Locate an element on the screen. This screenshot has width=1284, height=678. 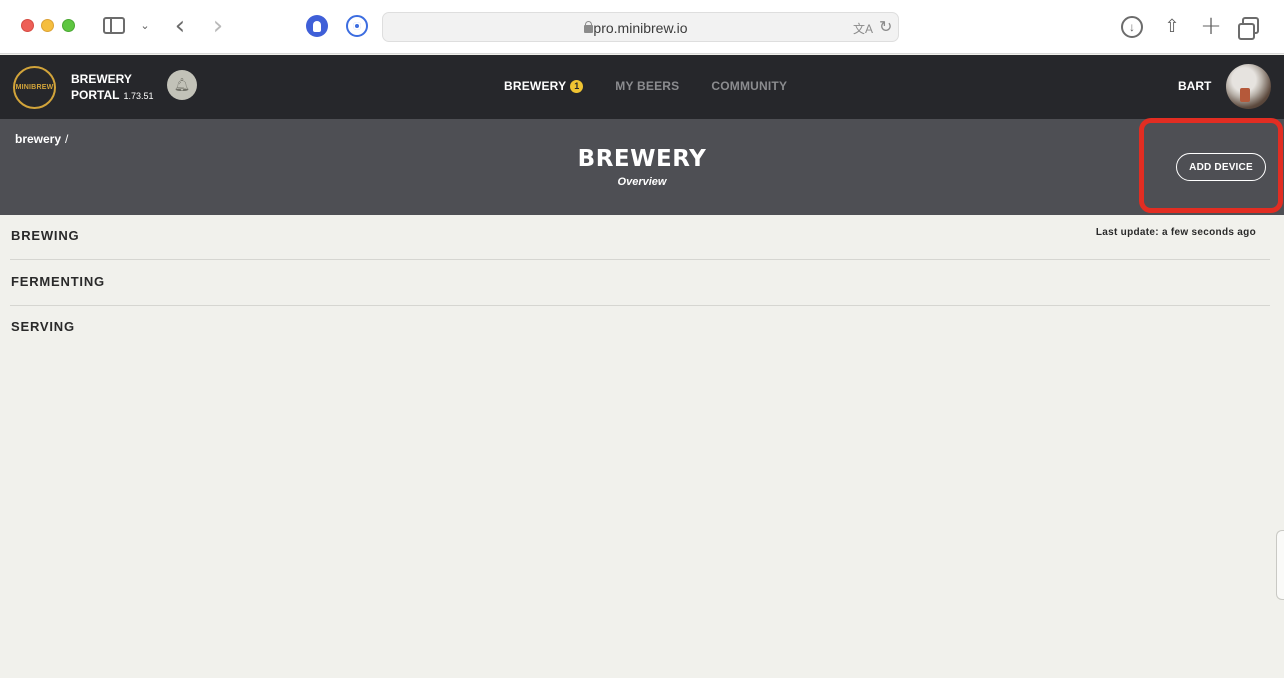
nav-community: COMMUNITY is located at coordinates (749, 86).